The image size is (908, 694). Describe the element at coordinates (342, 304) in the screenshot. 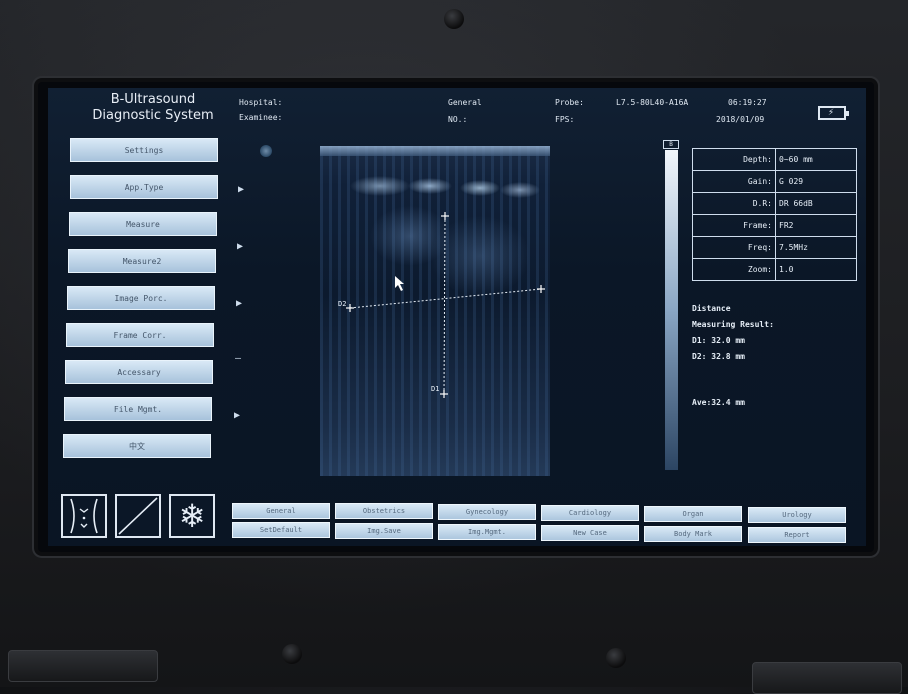

I see `d2-marker-label: D2` at that location.